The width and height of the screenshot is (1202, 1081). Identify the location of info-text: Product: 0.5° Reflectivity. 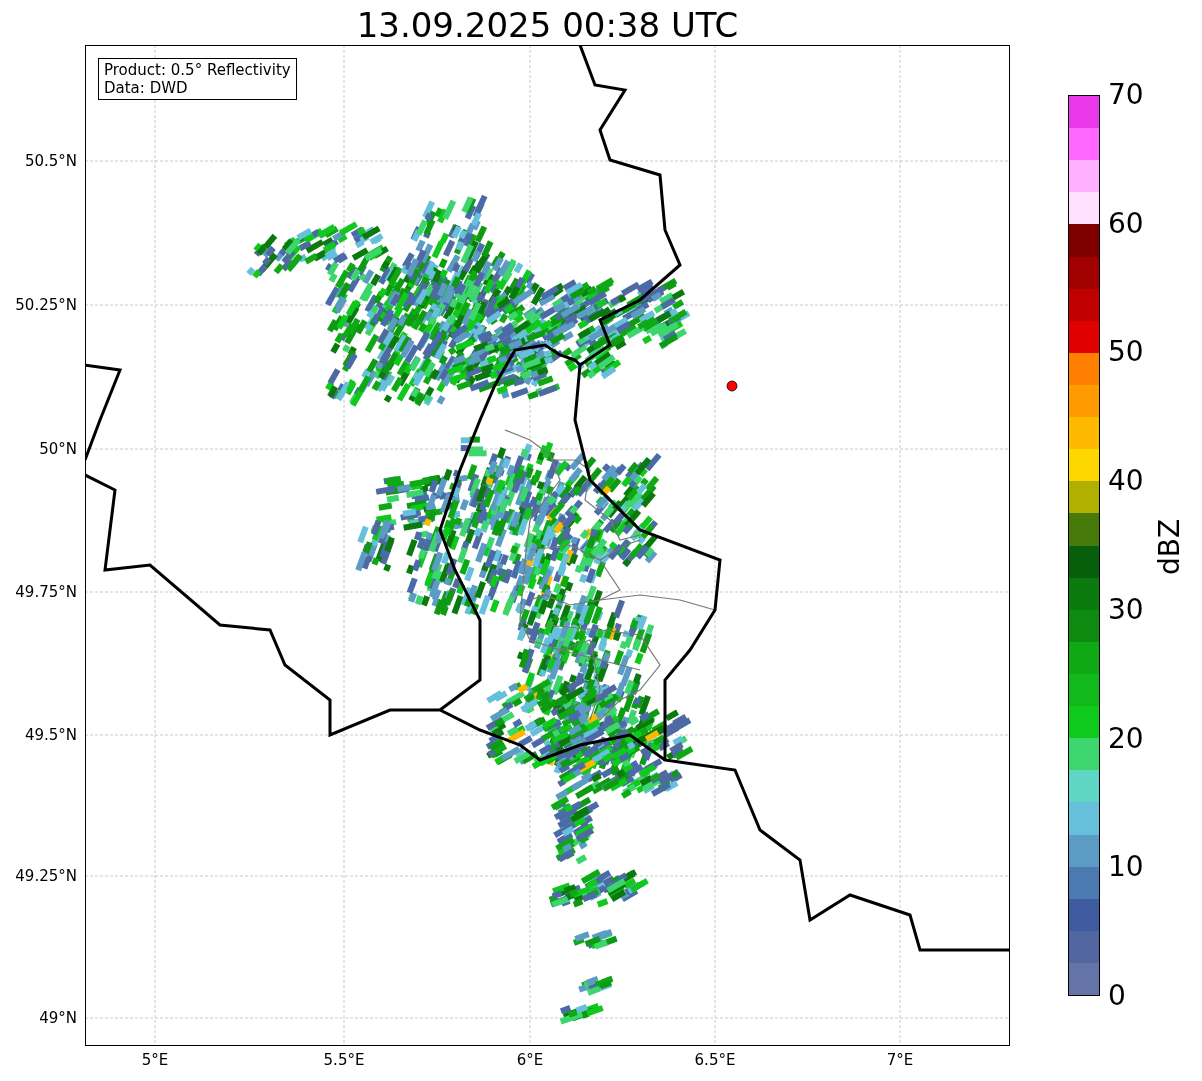
(197, 70).